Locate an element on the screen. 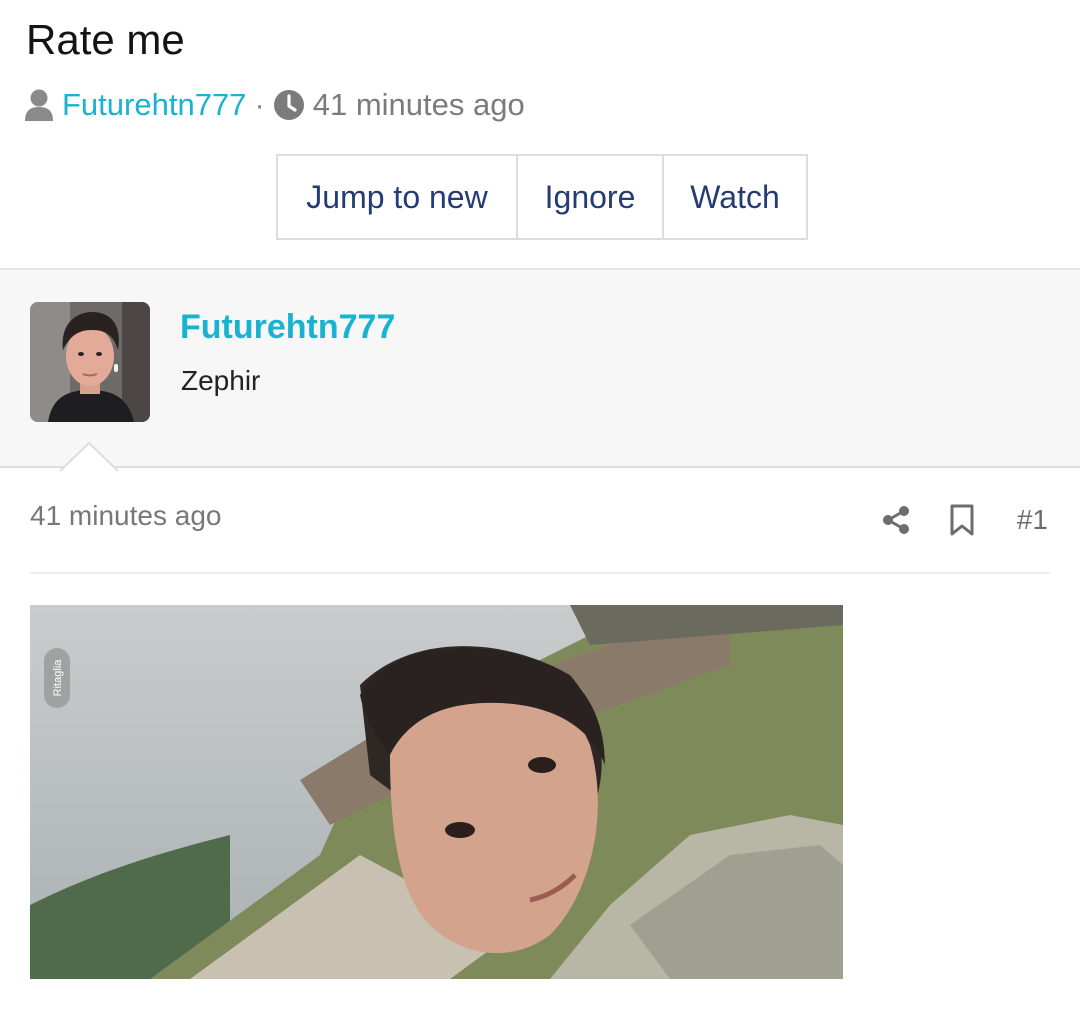 The width and height of the screenshot is (1080, 1027). ignore-button: Ignore is located at coordinates (591, 197).